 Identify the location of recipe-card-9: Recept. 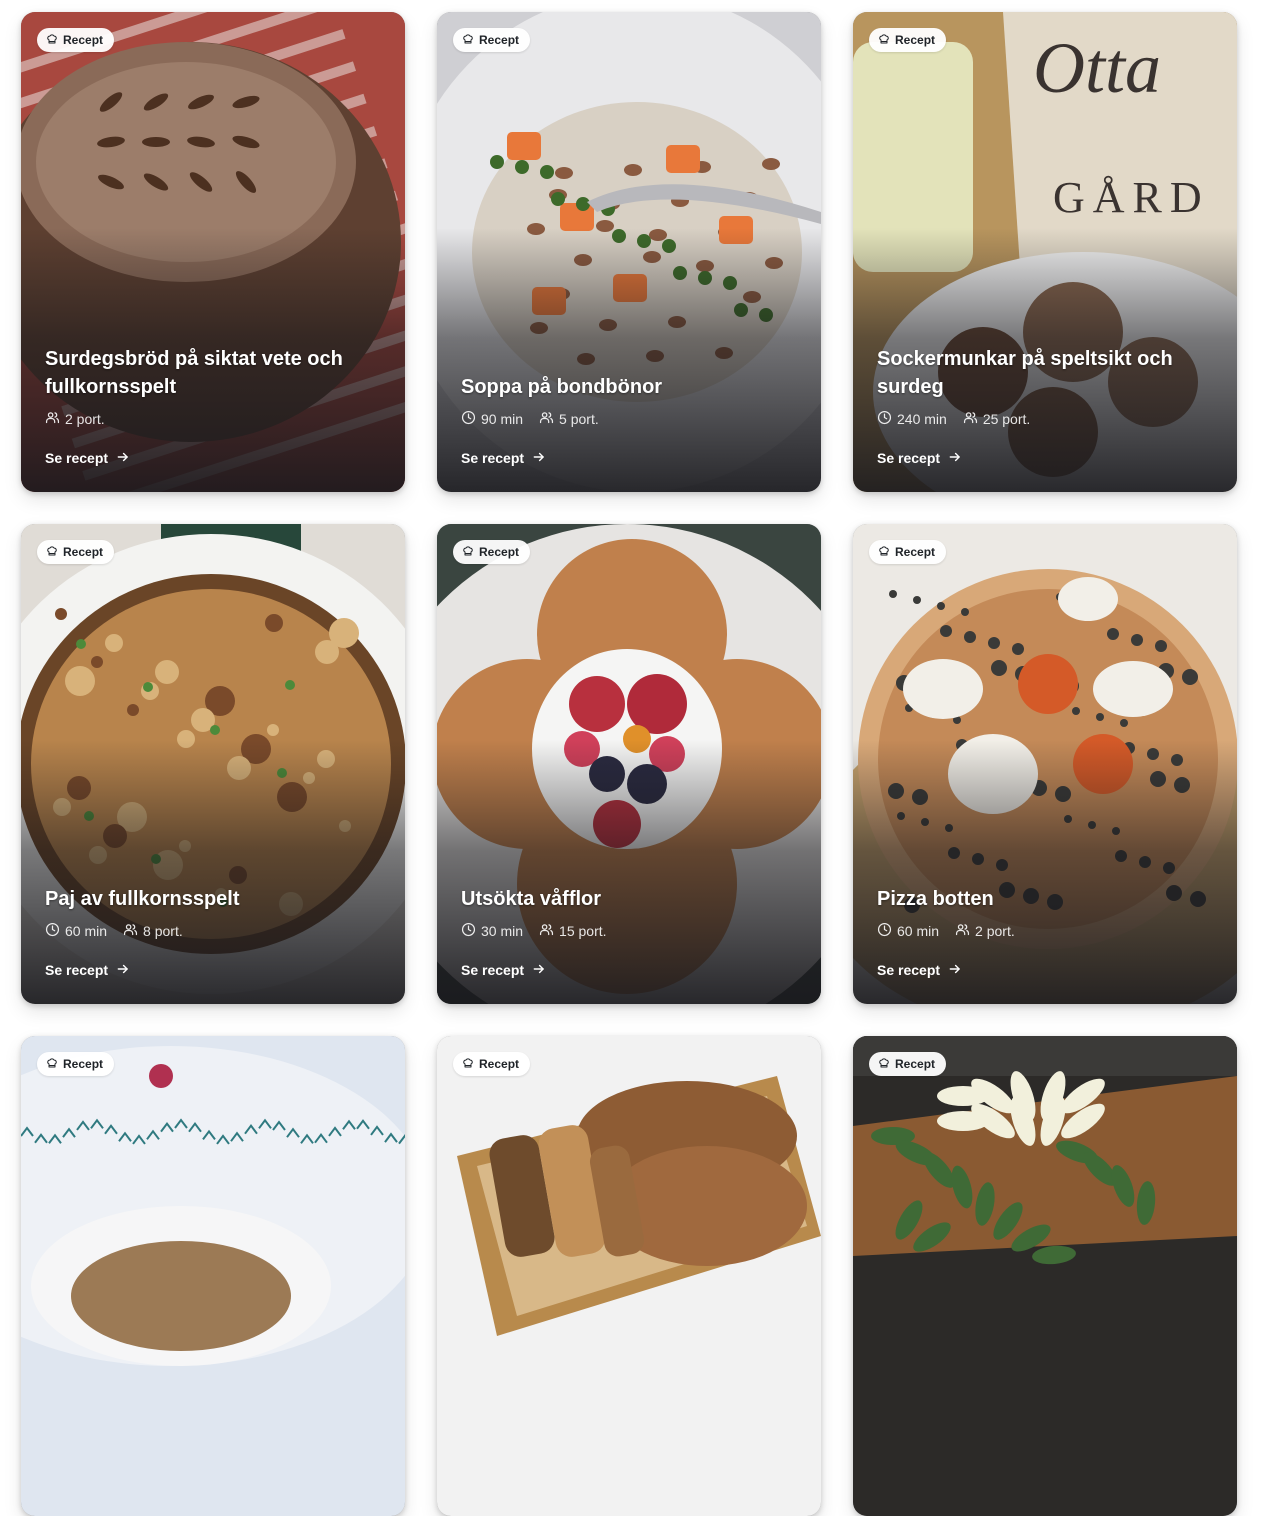
(1045, 1276).